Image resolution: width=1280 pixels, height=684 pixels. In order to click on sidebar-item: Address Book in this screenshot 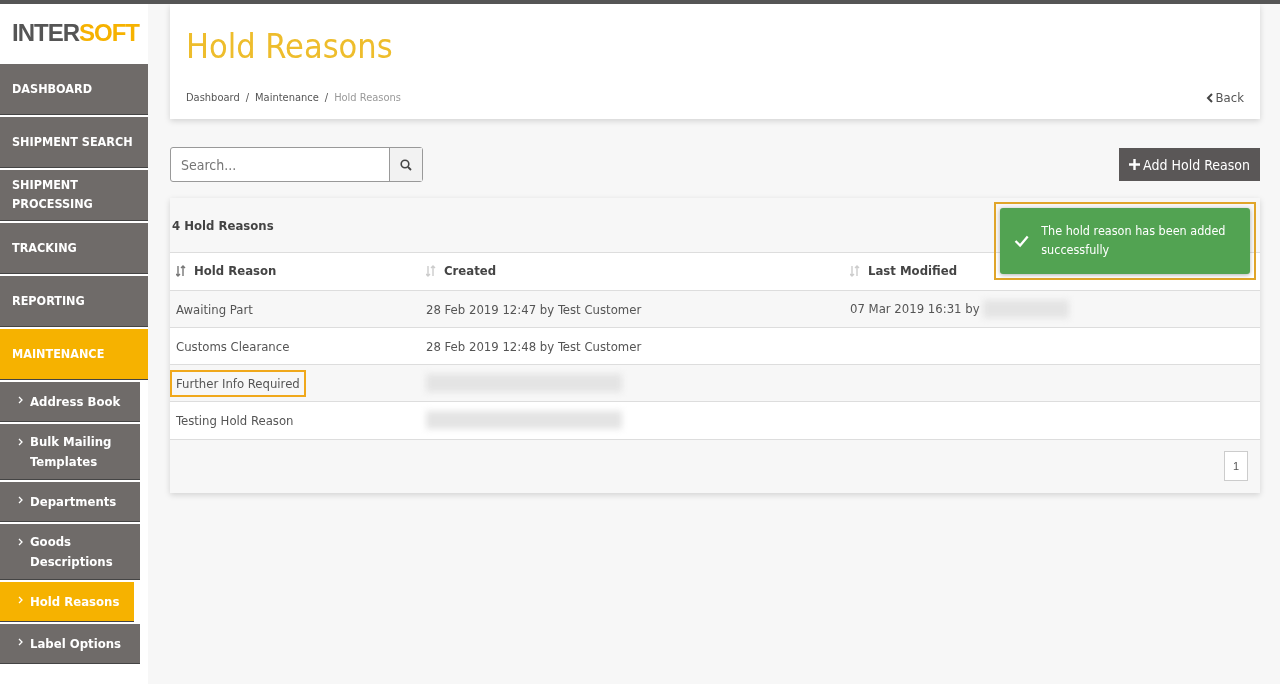, I will do `click(70, 402)`.